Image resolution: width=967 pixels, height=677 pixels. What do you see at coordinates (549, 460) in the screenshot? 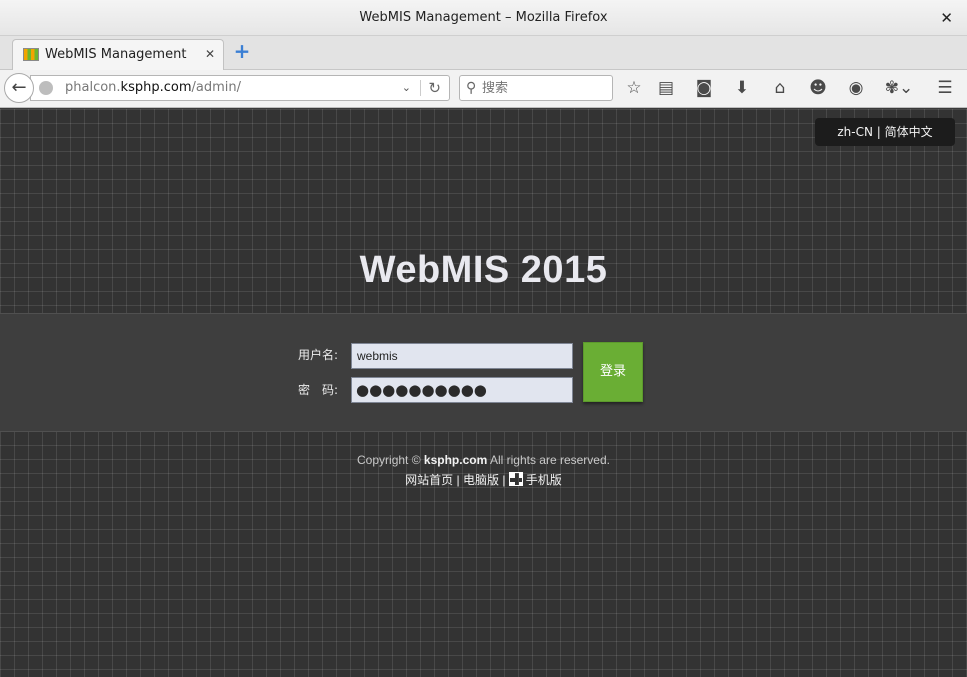
I see `copyright-suffix: All rights are reserved.` at bounding box center [549, 460].